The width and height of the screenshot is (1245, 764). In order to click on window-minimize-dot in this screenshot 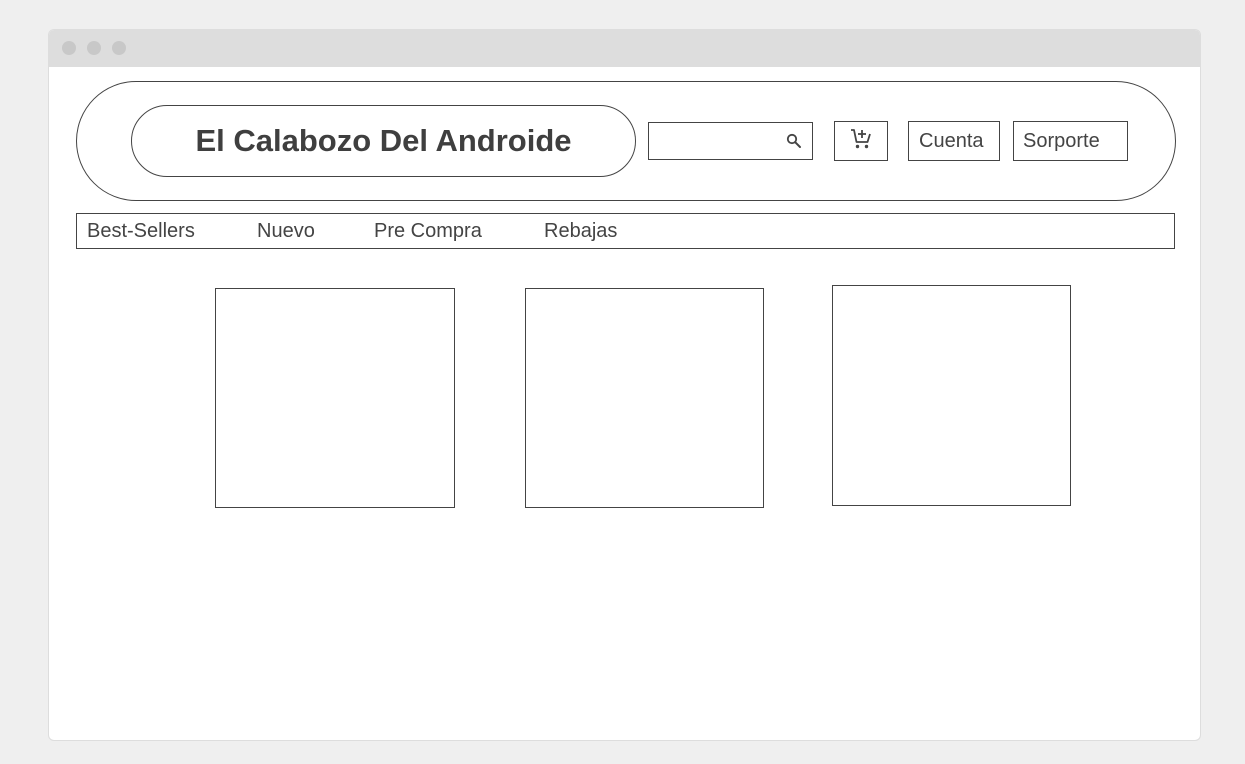, I will do `click(94, 48)`.